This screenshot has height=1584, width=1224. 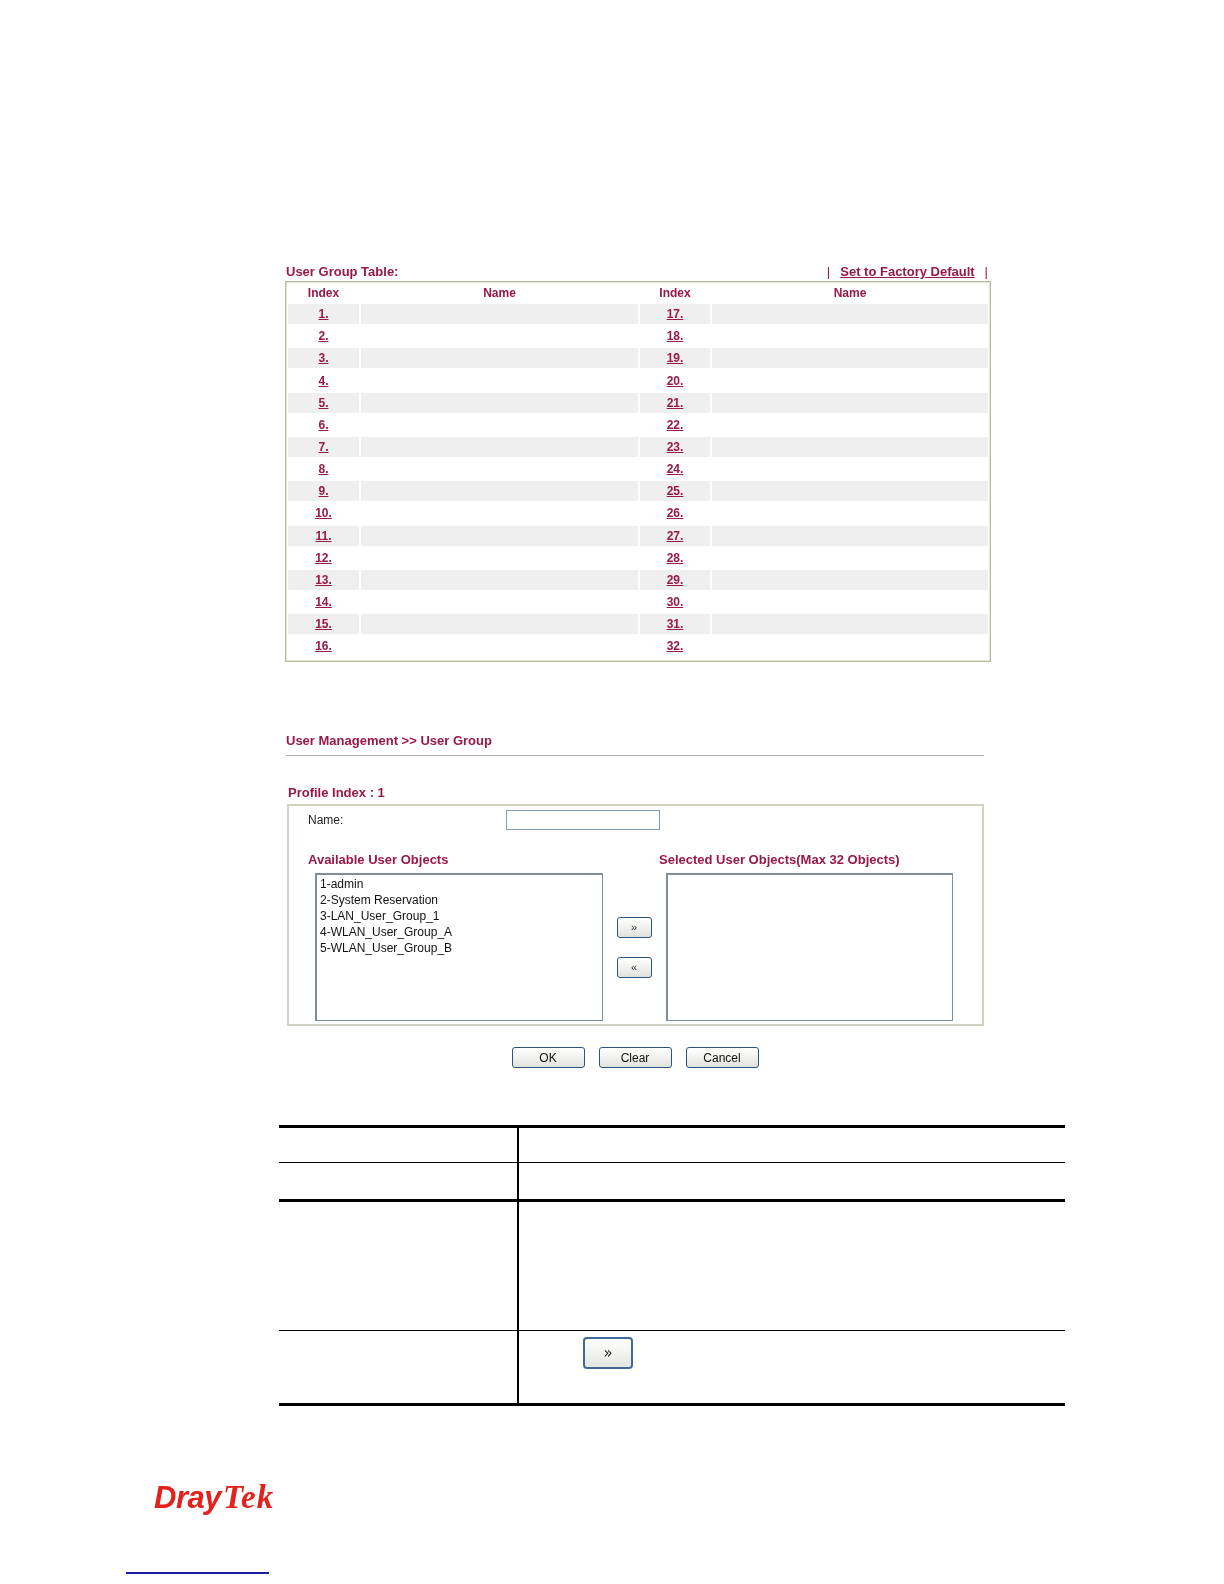 I want to click on table-title: User Group Table:, so click(x=342, y=271).